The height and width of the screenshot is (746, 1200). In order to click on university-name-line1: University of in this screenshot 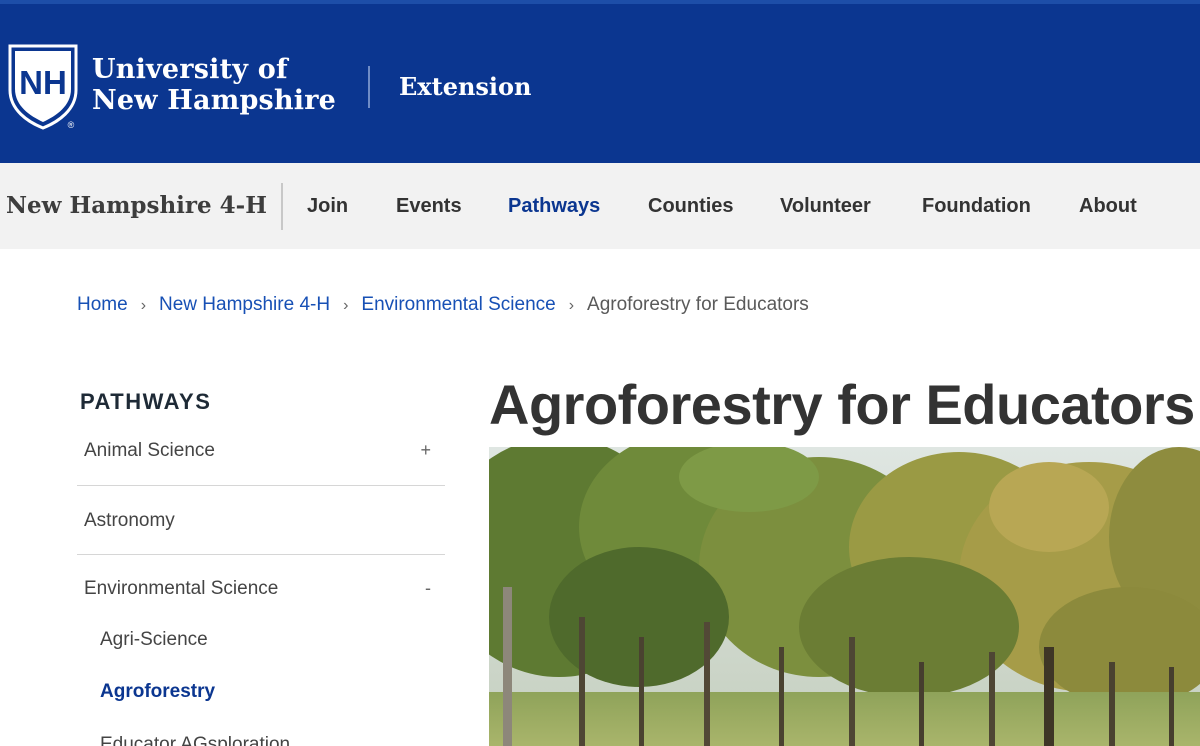, I will do `click(190, 69)`.